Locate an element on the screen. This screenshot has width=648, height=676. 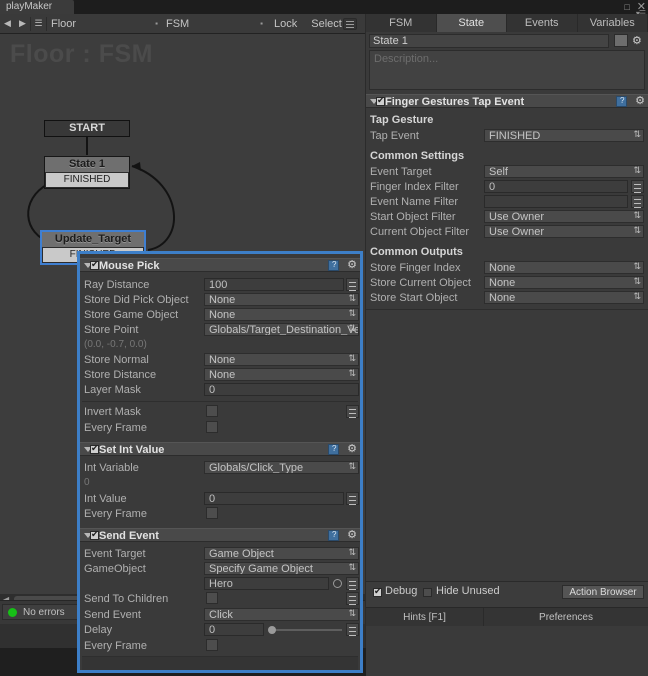
field-label-send-event: Send Event is located at coordinates (112, 615).